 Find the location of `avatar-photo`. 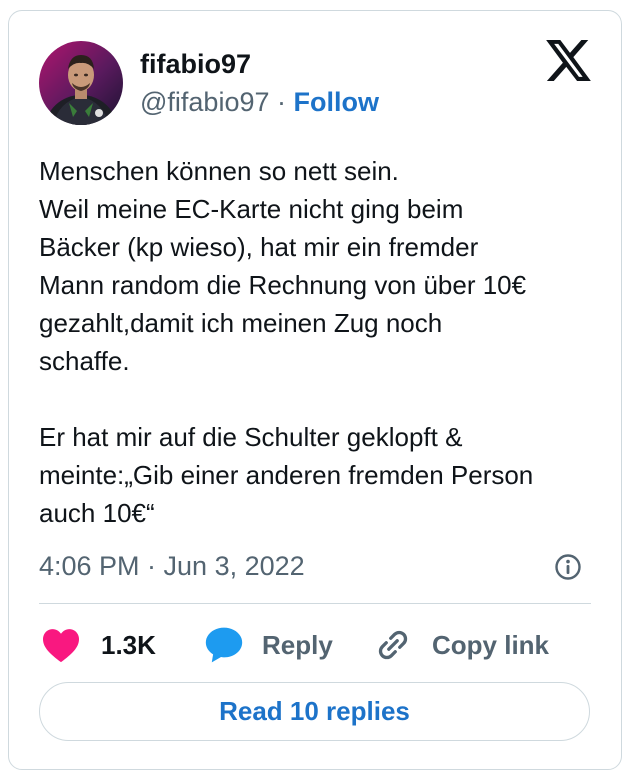

avatar-photo is located at coordinates (81, 83).